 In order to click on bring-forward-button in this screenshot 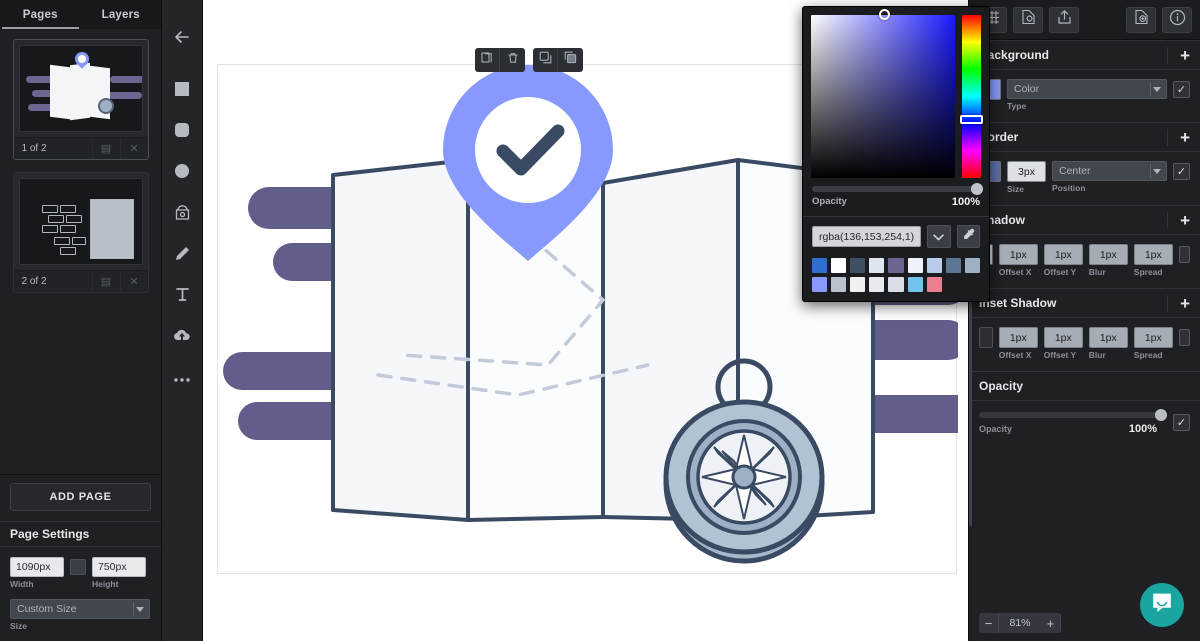, I will do `click(545, 60)`.